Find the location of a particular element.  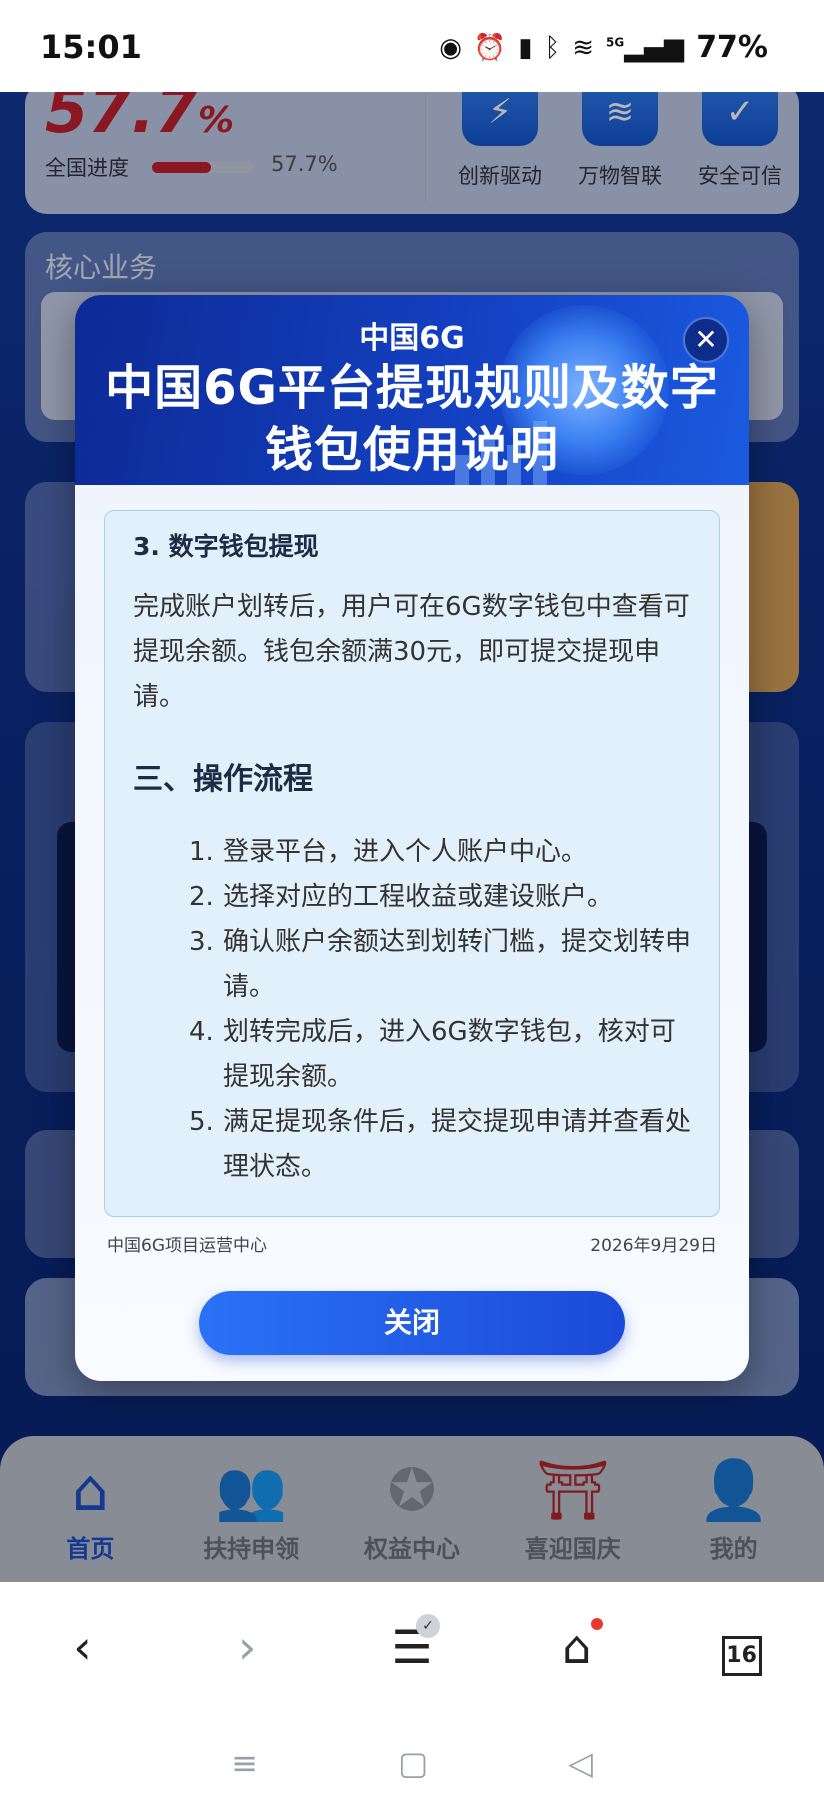

bluetooth-icon: ᛒ is located at coordinates (552, 47).